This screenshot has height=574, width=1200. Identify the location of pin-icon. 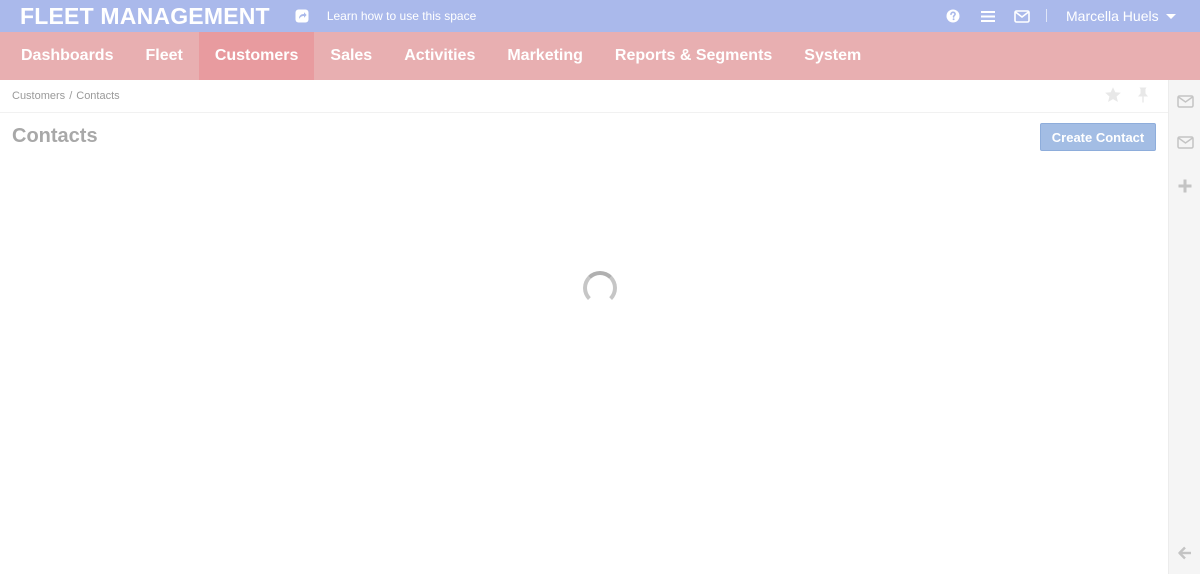
(1143, 95).